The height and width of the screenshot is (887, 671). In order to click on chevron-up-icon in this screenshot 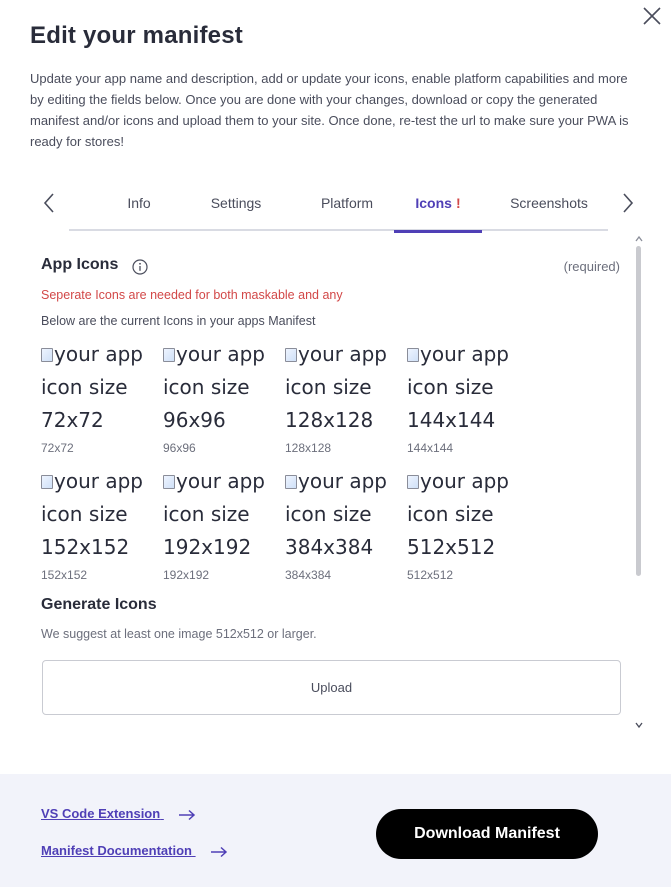, I will do `click(639, 238)`.